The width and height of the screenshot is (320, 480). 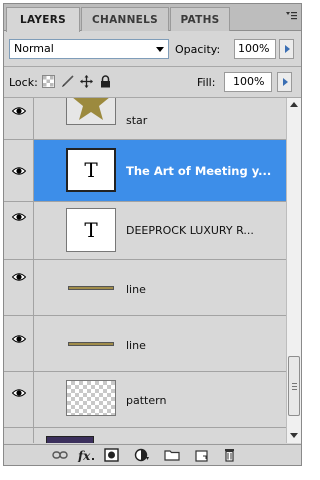 What do you see at coordinates (112, 455) in the screenshot?
I see `mask-icon` at bounding box center [112, 455].